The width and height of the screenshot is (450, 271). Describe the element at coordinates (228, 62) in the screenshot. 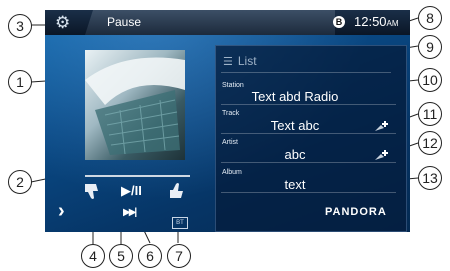

I see `list-icon: ☰` at that location.